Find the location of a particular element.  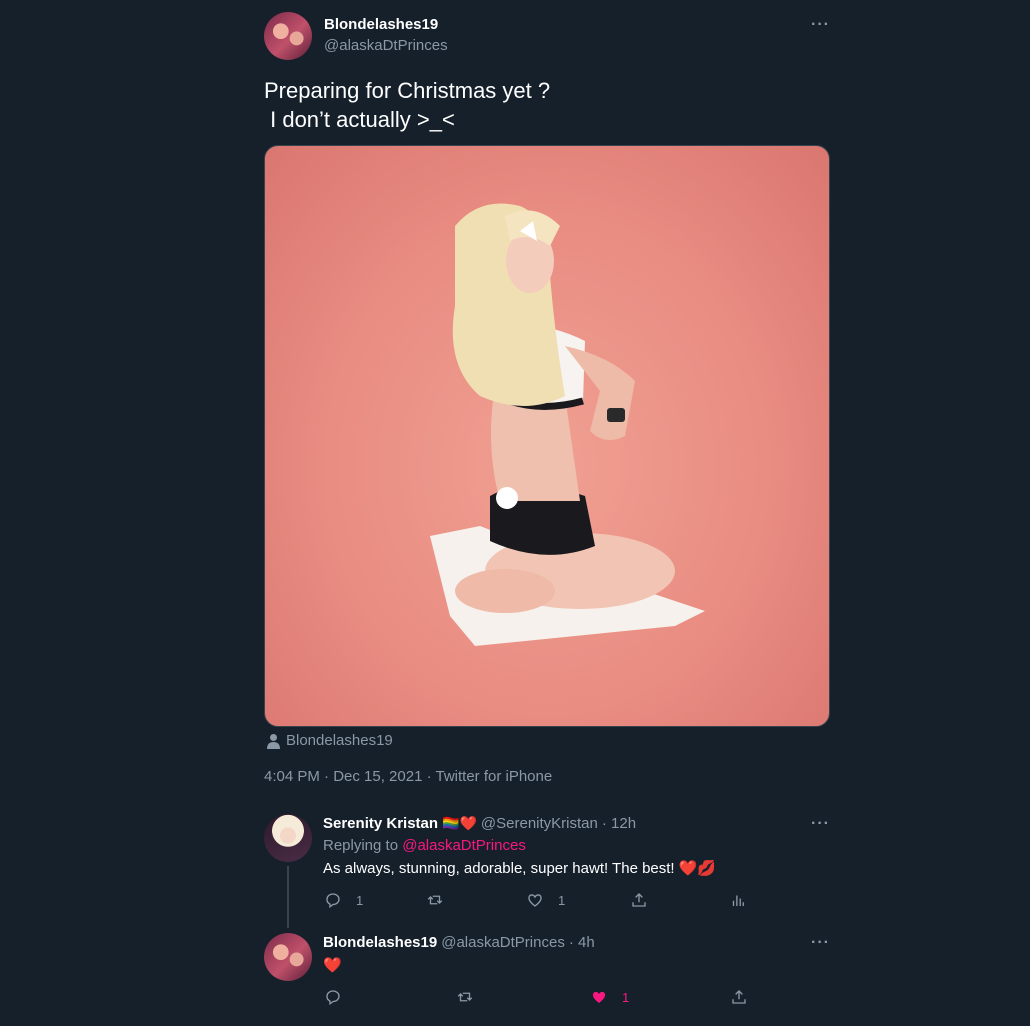

reply2-retweet-button is located at coordinates (472, 997).